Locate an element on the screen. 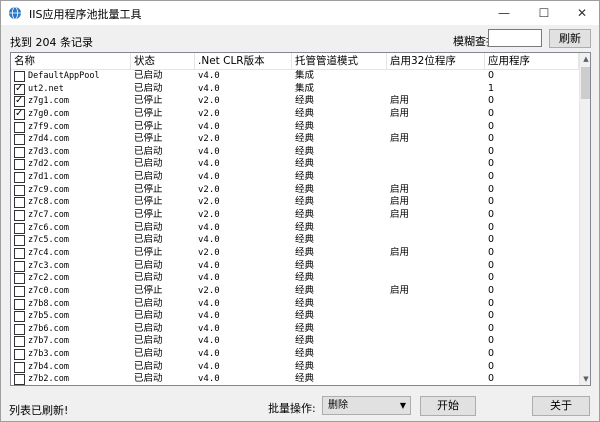 The height and width of the screenshot is (422, 600). table-row: z7f9.com 已停止 v4.0 经典 0 is located at coordinates (295, 127).